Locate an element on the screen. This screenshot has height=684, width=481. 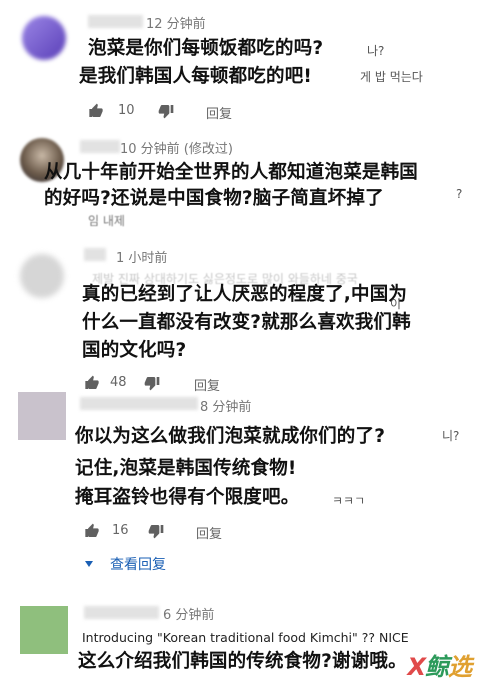
site-logo: X鲸选 is located at coordinates (439, 667).